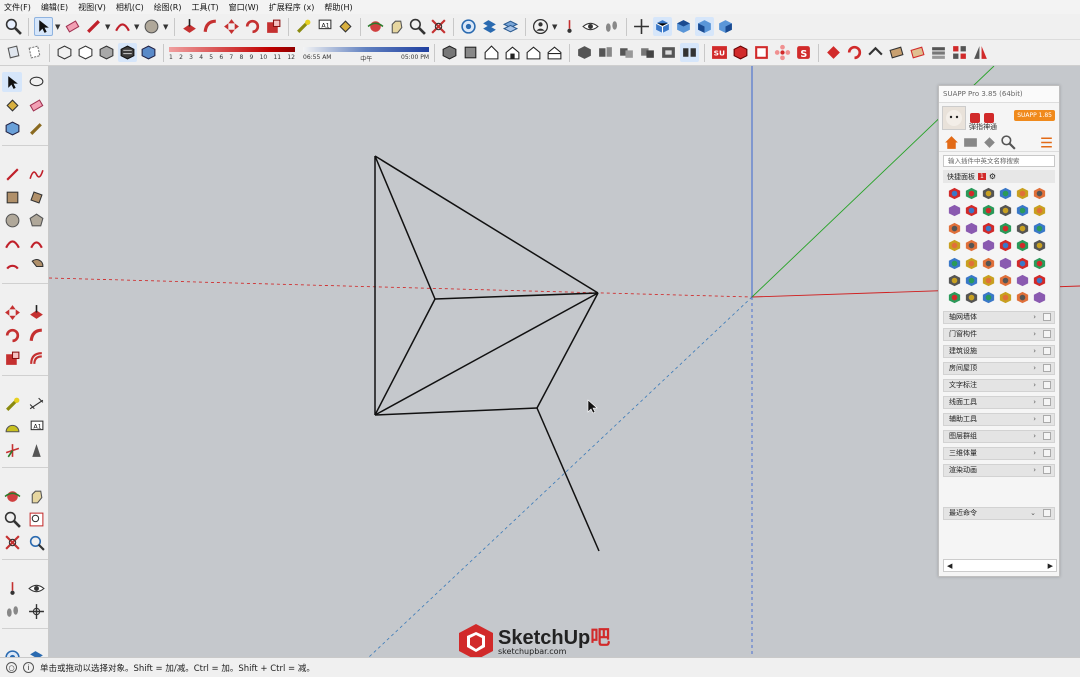 The width and height of the screenshot is (1080, 677). What do you see at coordinates (854, 52) in the screenshot?
I see `reload-tool-icon` at bounding box center [854, 52].